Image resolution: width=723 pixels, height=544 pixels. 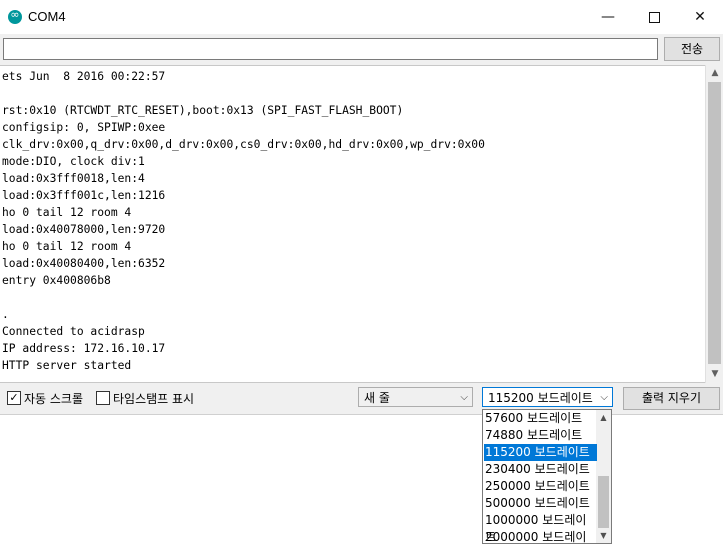 What do you see at coordinates (73, 178) in the screenshot?
I see `output-line: load:0x3fff0018,len:4` at bounding box center [73, 178].